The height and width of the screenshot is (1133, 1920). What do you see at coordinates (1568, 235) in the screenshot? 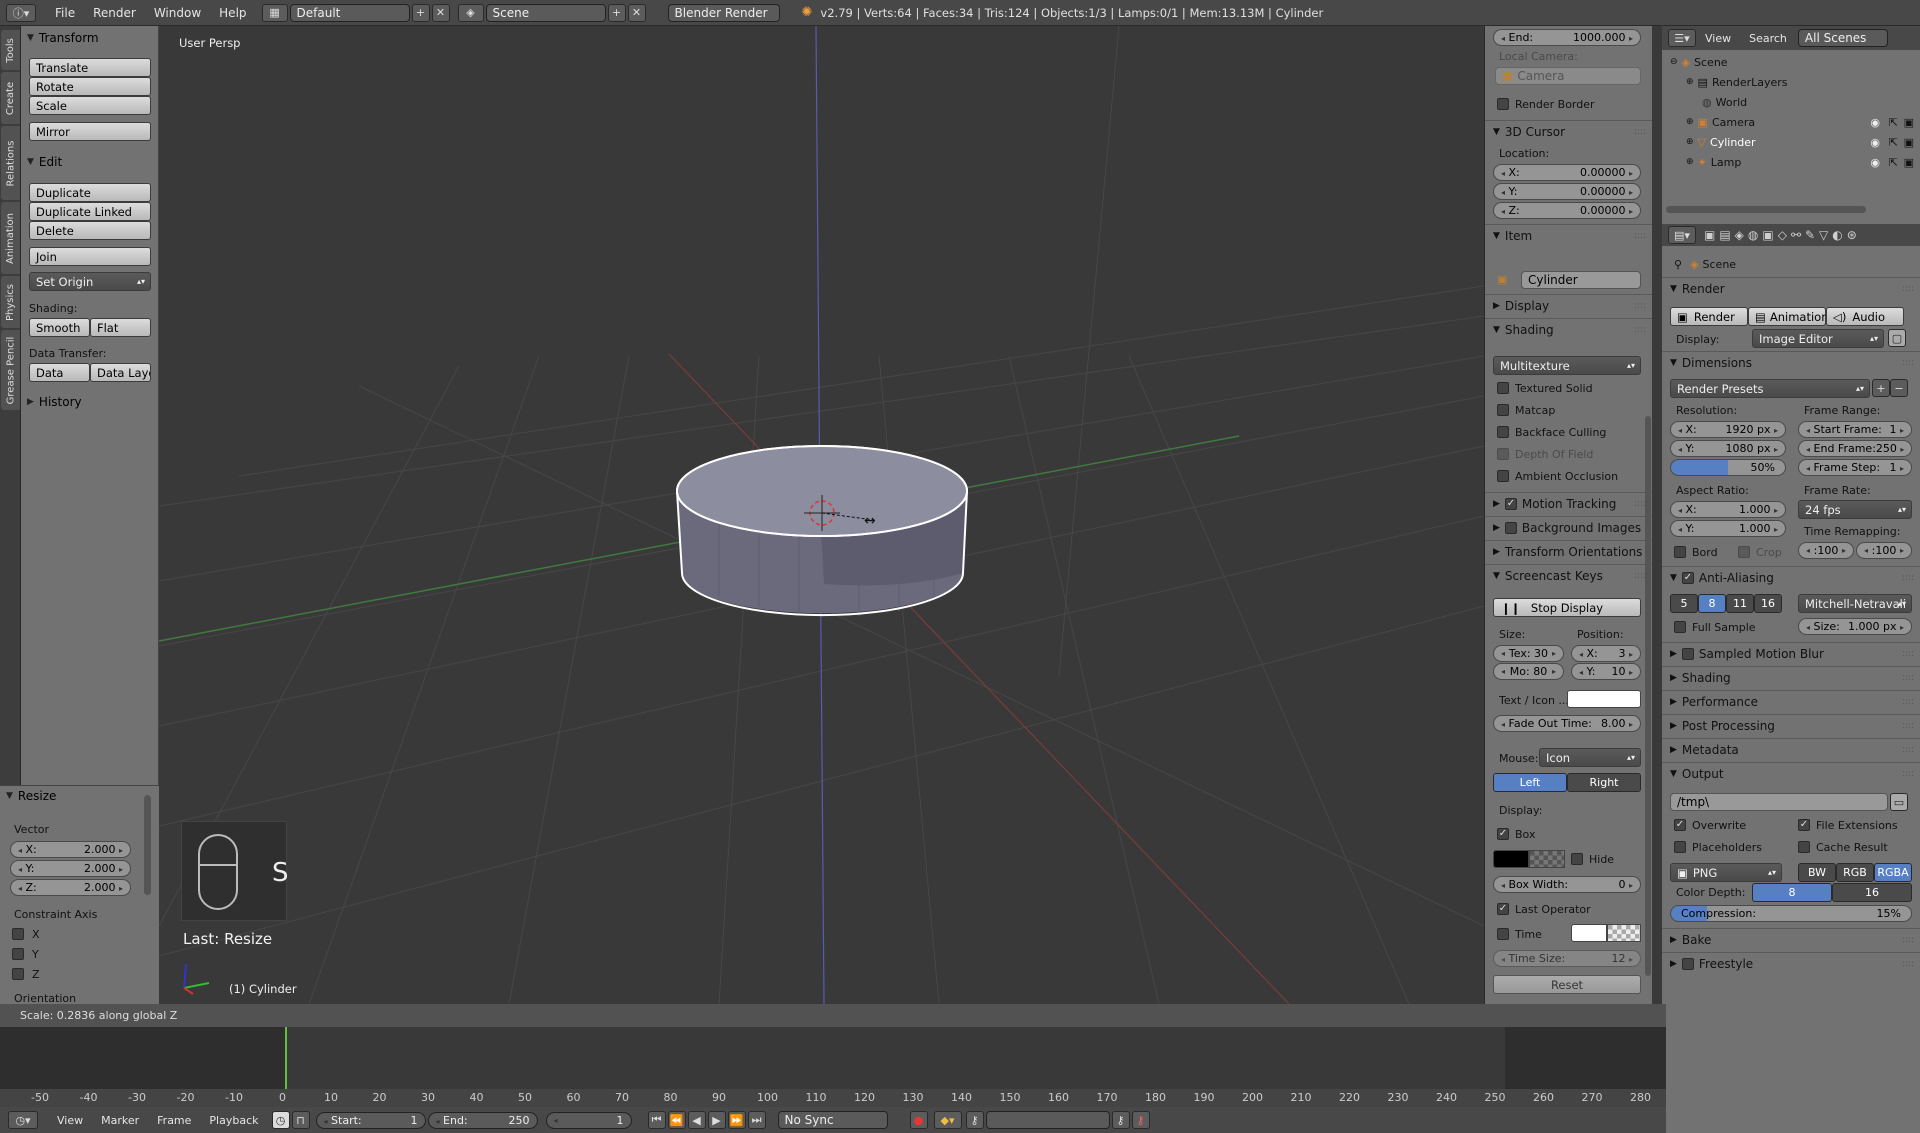
I see `item-header: ▼ Item::::` at bounding box center [1568, 235].